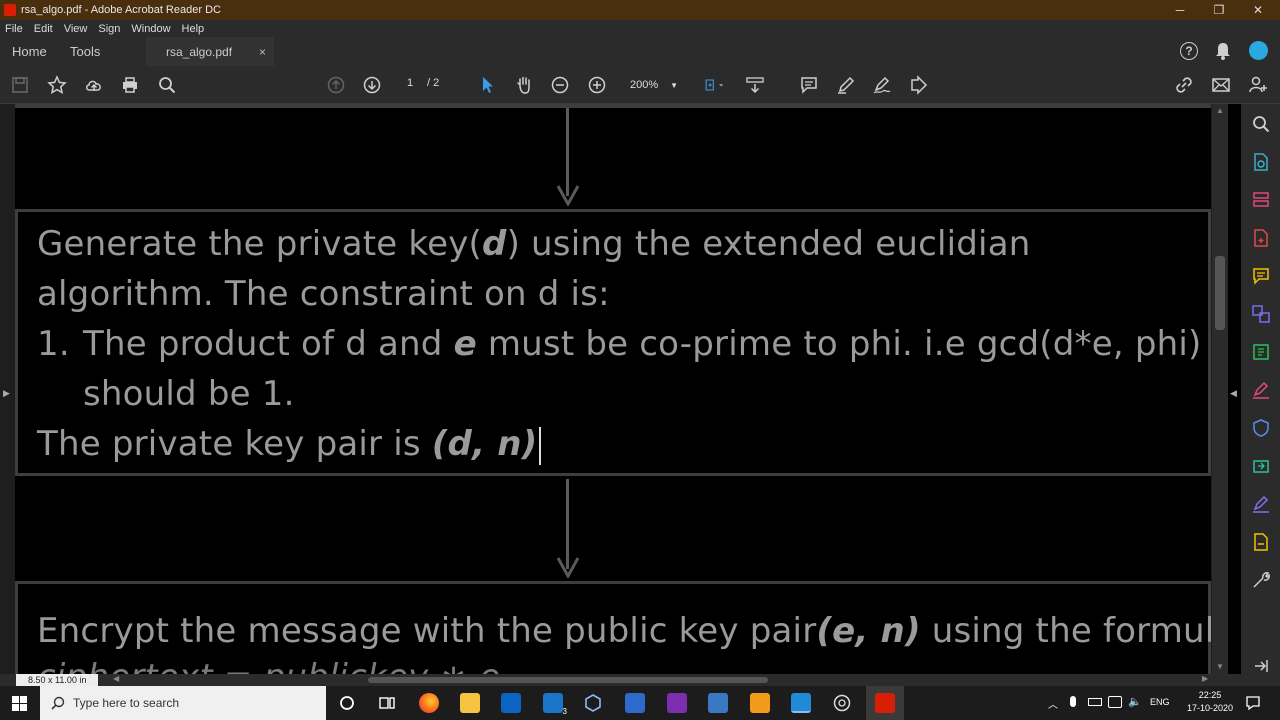 Image resolution: width=1280 pixels, height=720 pixels. What do you see at coordinates (1221, 85) in the screenshot?
I see `email-icon` at bounding box center [1221, 85].